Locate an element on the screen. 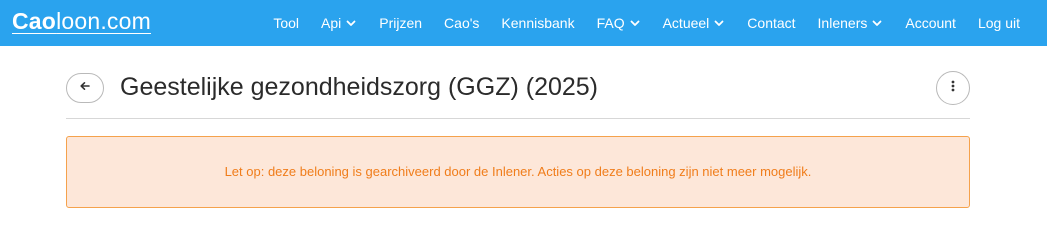 The height and width of the screenshot is (240, 1047). nav-item-actueel: Actueel is located at coordinates (694, 23).